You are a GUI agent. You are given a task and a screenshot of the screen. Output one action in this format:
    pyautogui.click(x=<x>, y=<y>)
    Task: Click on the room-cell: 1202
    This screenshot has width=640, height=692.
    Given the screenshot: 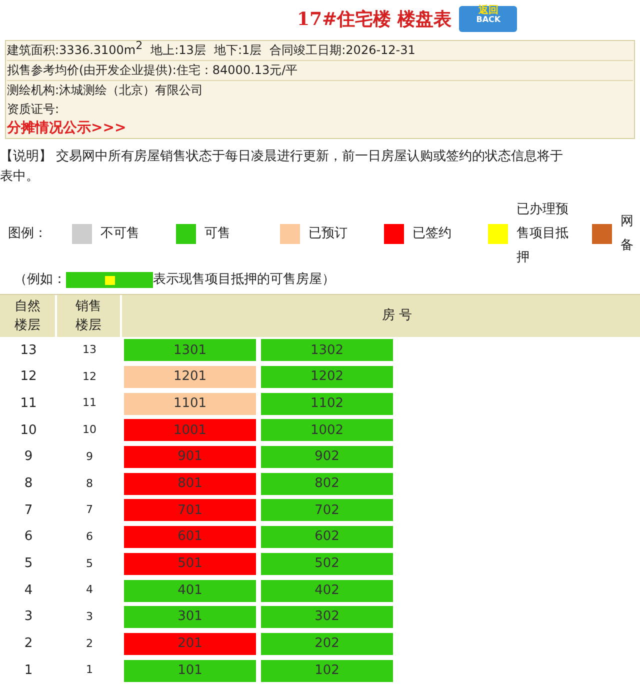 What is the action you would take?
    pyautogui.click(x=327, y=377)
    